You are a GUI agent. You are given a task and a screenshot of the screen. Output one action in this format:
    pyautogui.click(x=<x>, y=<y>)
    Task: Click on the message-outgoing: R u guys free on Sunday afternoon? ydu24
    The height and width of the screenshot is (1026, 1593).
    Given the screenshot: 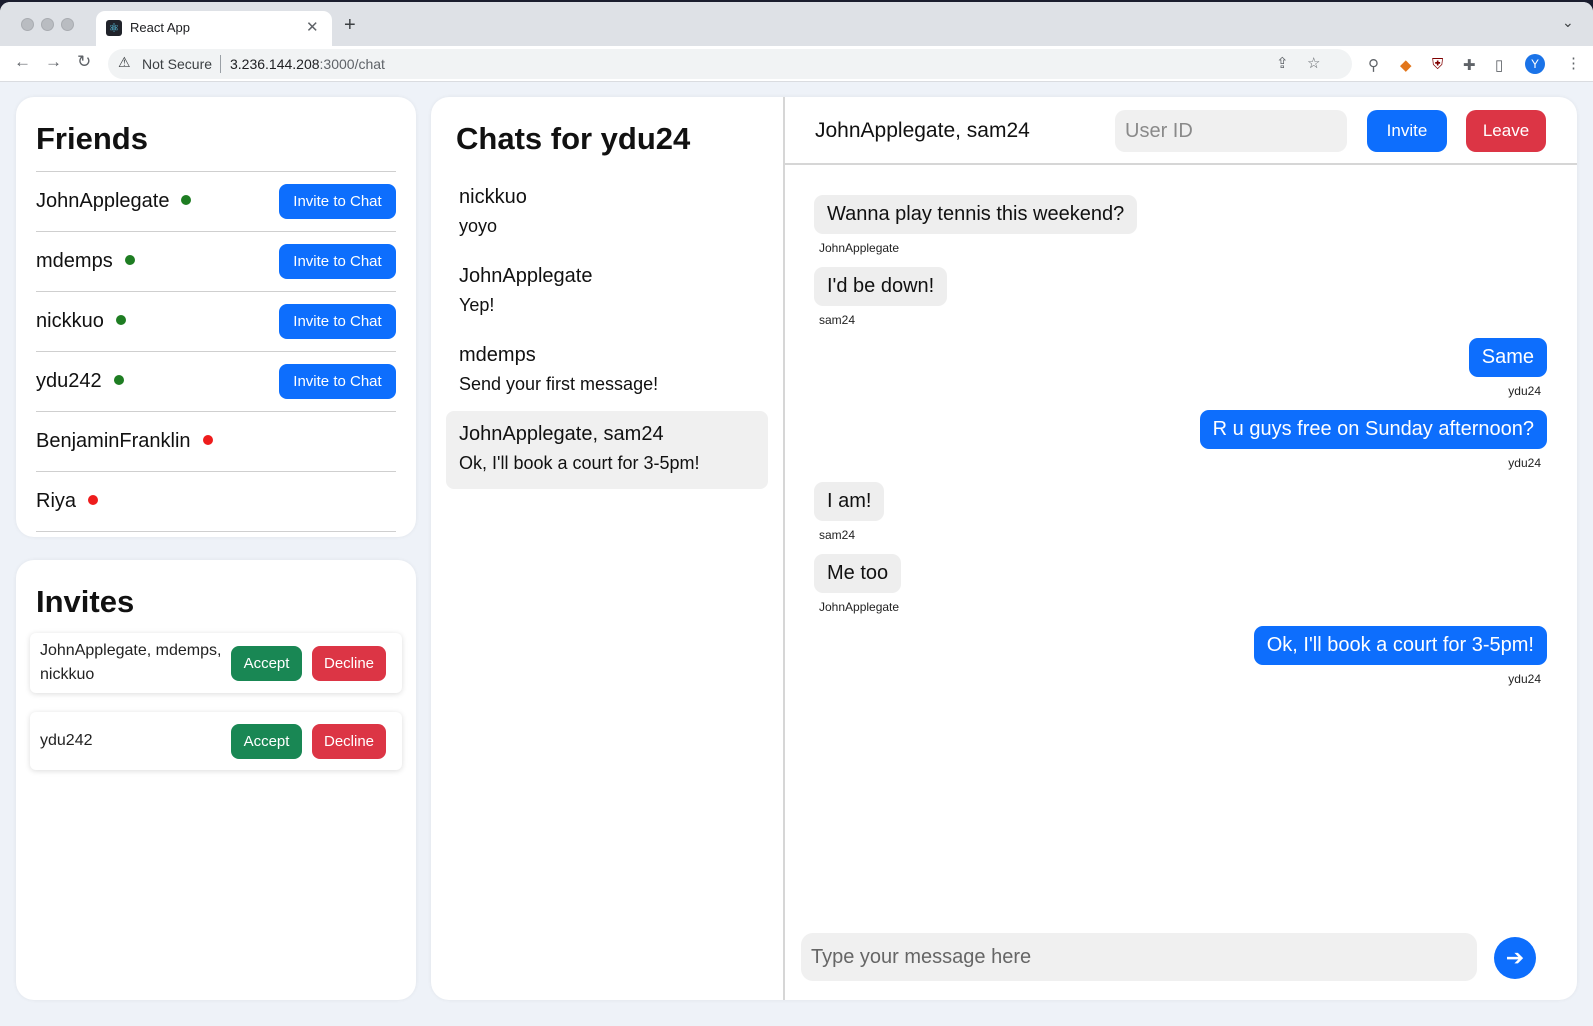 What is the action you would take?
    pyautogui.click(x=1373, y=440)
    